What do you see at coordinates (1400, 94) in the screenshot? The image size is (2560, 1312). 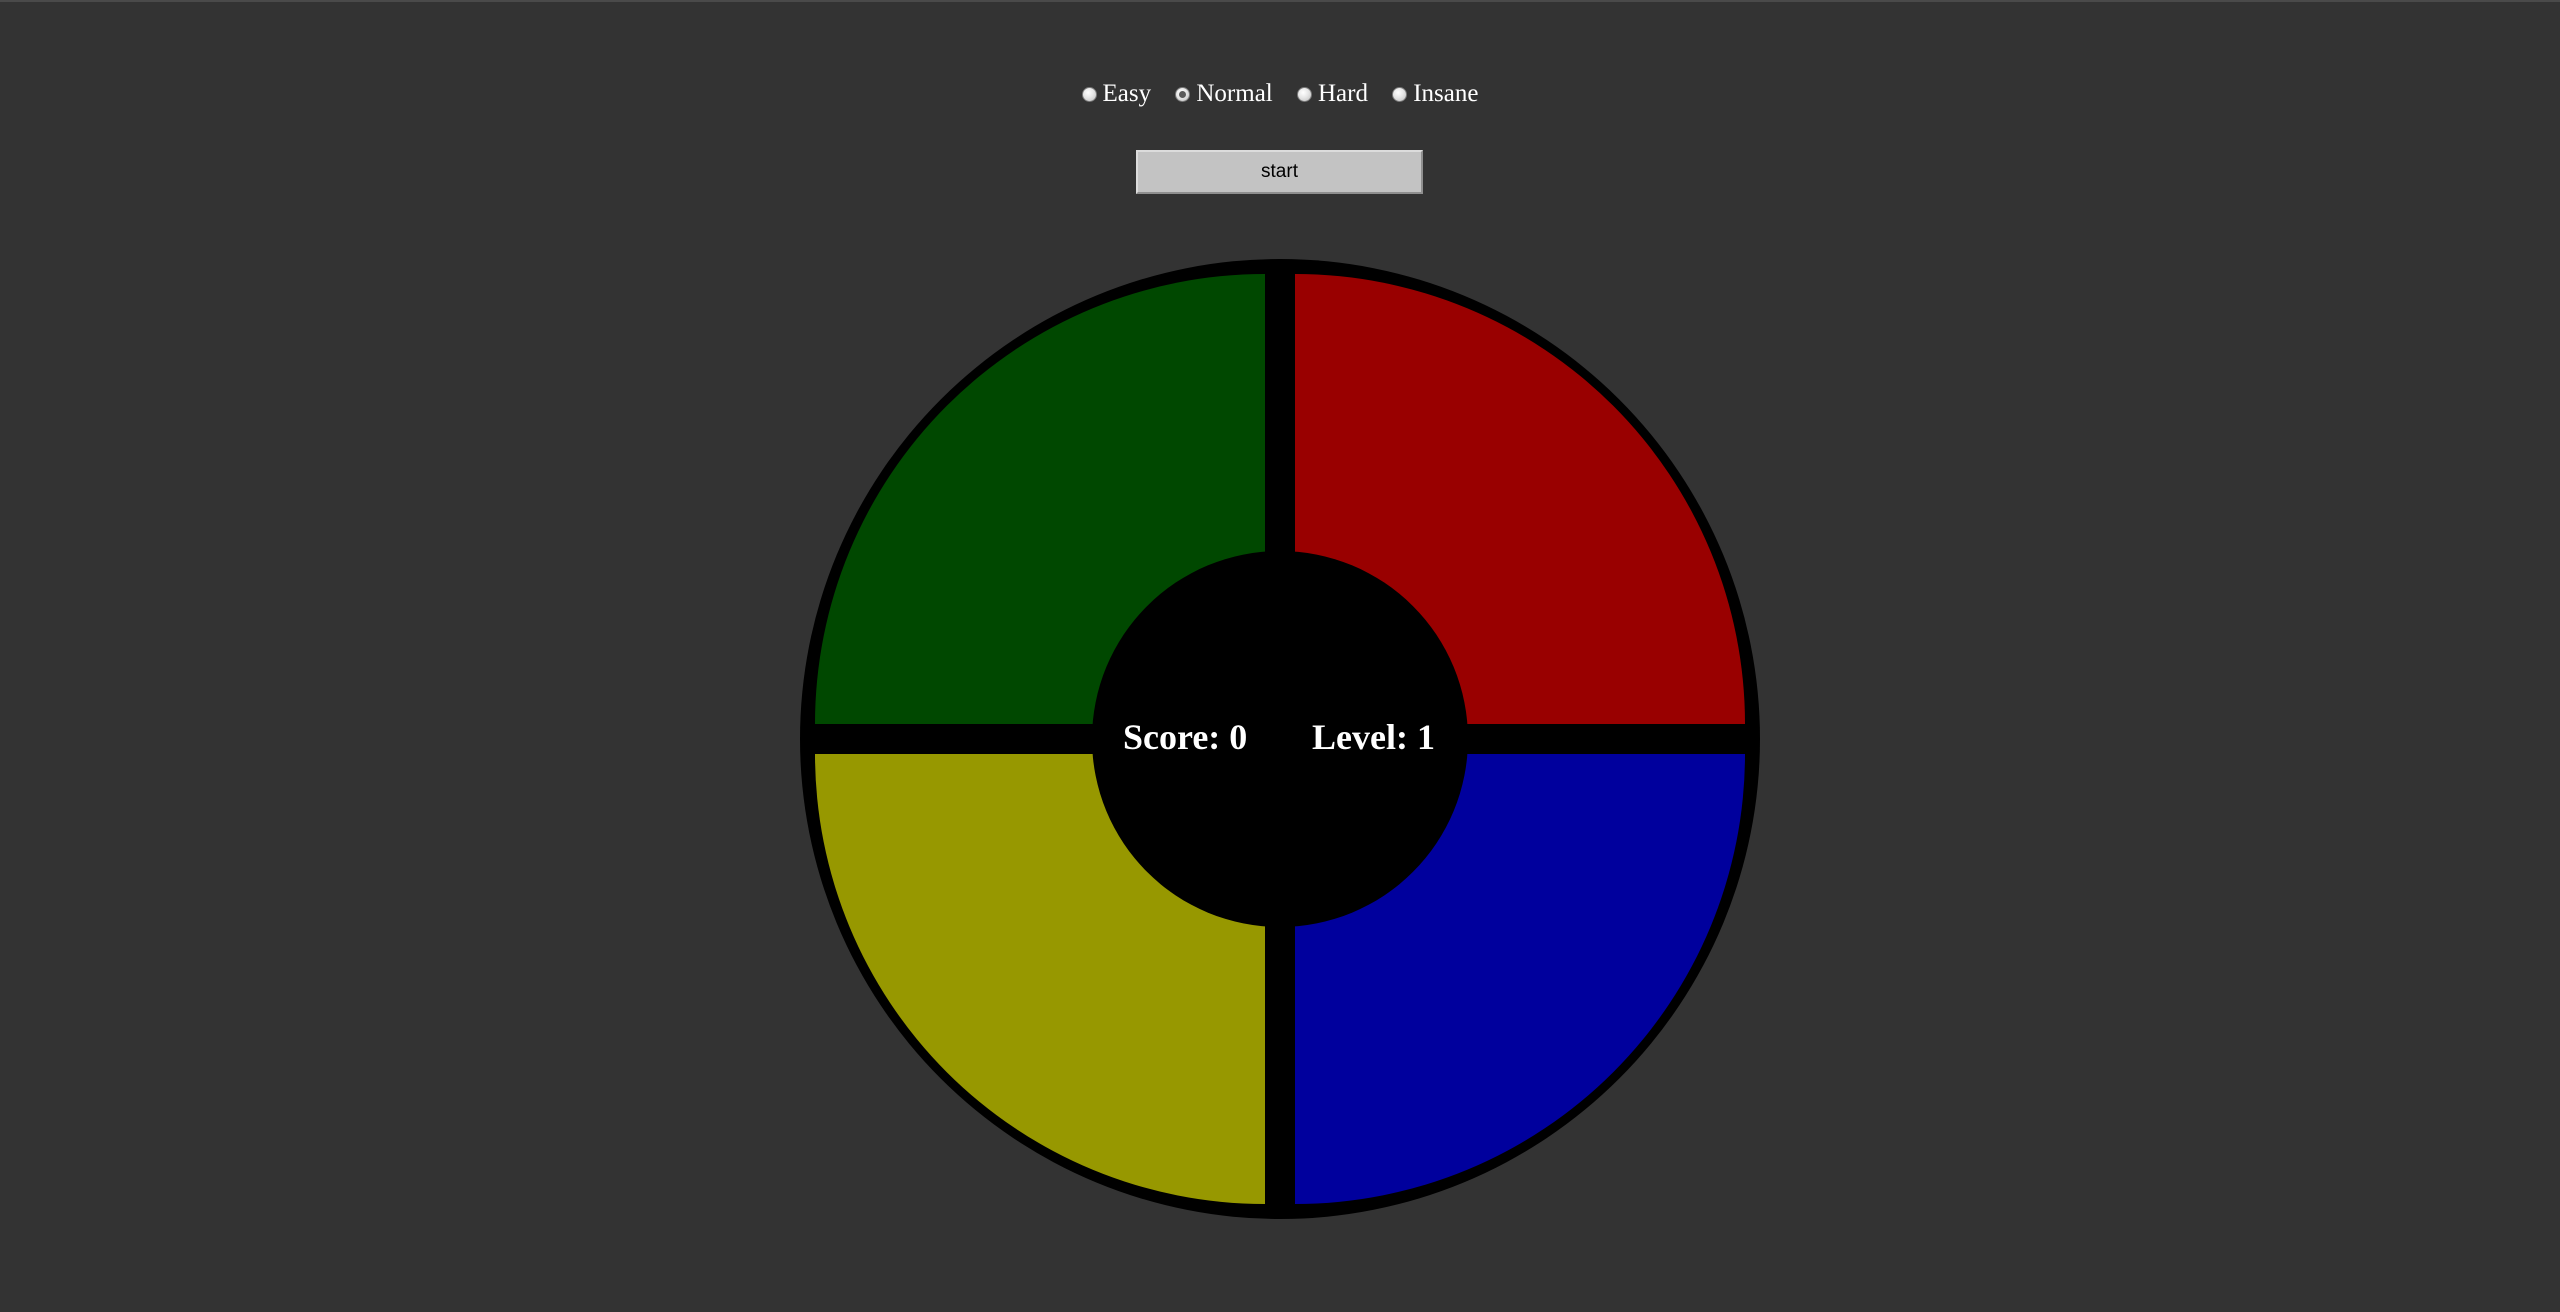 I see `insane-radio` at bounding box center [1400, 94].